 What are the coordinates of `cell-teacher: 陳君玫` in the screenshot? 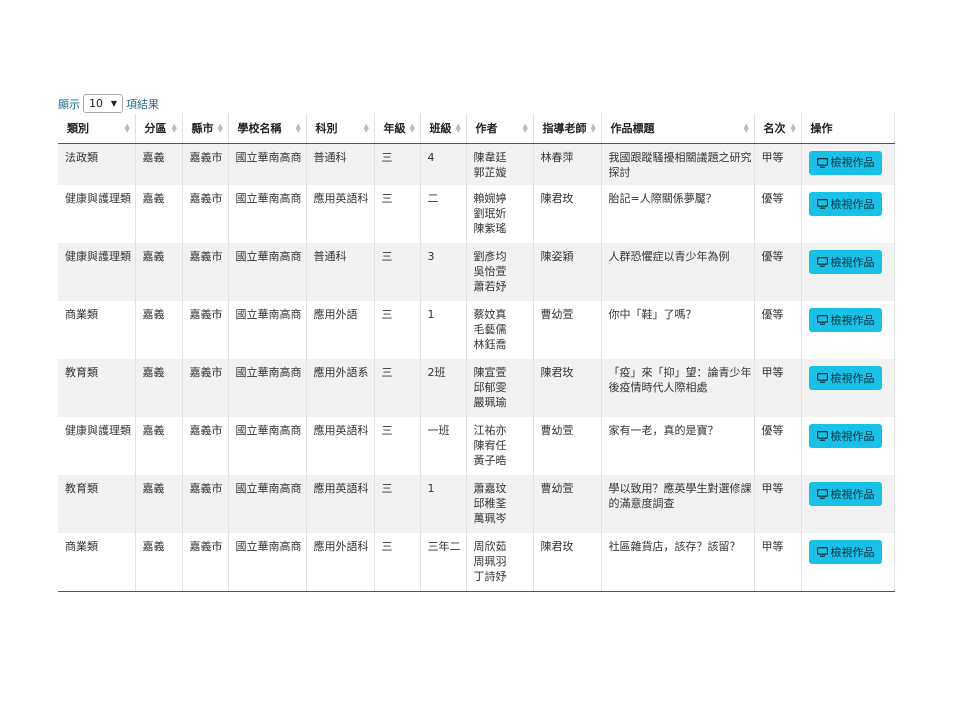 It's located at (567, 388).